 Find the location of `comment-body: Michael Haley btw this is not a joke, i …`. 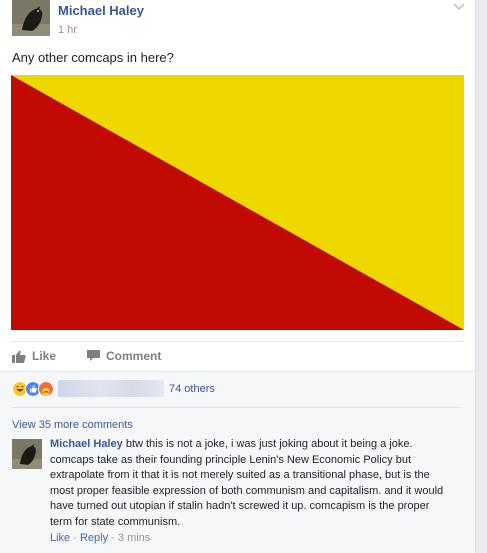

comment-body: Michael Haley btw this is not a joke, i … is located at coordinates (250, 483).